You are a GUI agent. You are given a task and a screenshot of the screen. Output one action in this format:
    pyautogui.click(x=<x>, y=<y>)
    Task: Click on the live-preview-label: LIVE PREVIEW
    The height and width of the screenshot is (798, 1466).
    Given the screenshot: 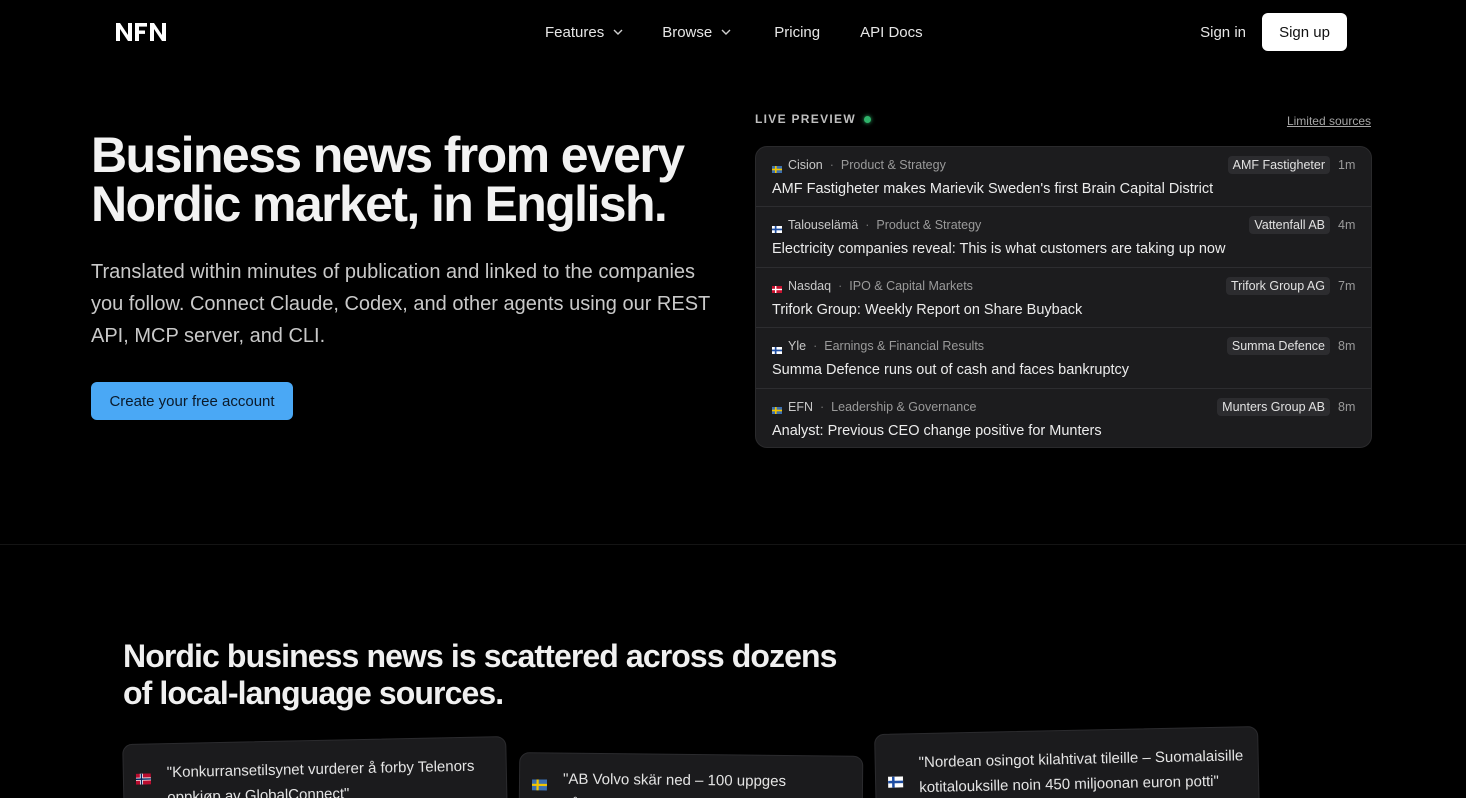 What is the action you would take?
    pyautogui.click(x=813, y=119)
    